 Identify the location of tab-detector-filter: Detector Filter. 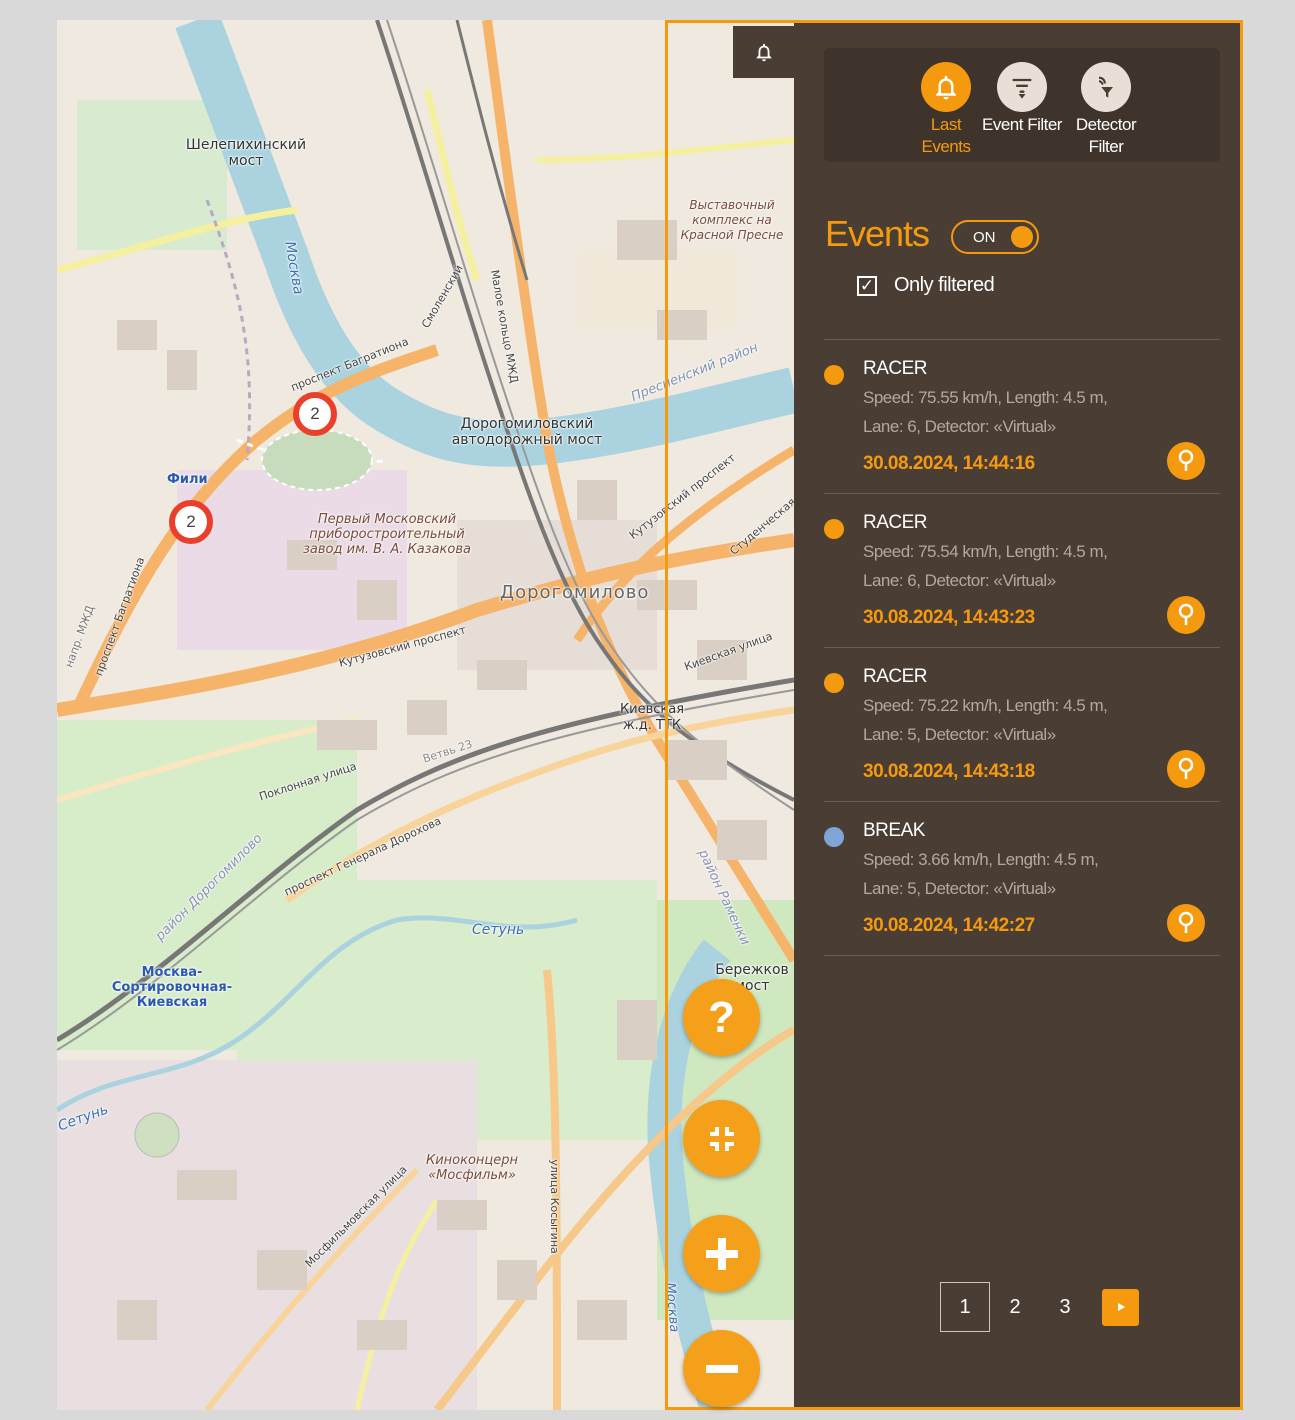
(1106, 110).